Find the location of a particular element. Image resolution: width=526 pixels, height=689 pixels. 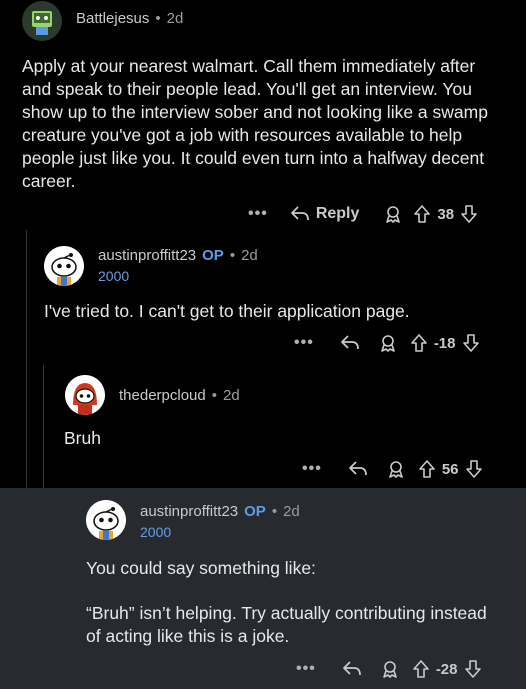

username: Battlejesus is located at coordinates (112, 18).